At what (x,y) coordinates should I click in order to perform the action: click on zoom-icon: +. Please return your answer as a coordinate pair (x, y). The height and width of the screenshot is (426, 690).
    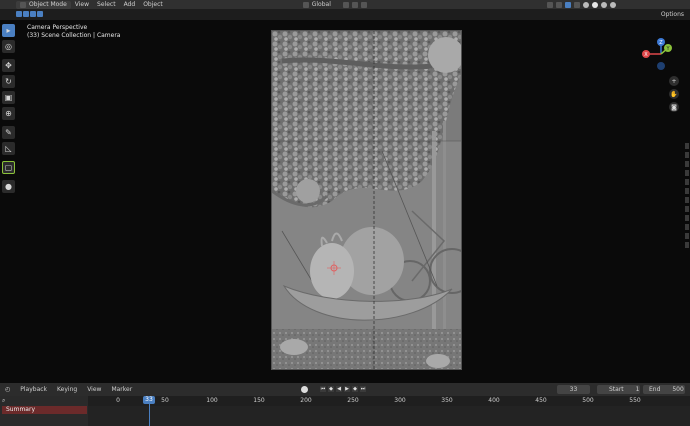
    Looking at the image, I should click on (674, 81).